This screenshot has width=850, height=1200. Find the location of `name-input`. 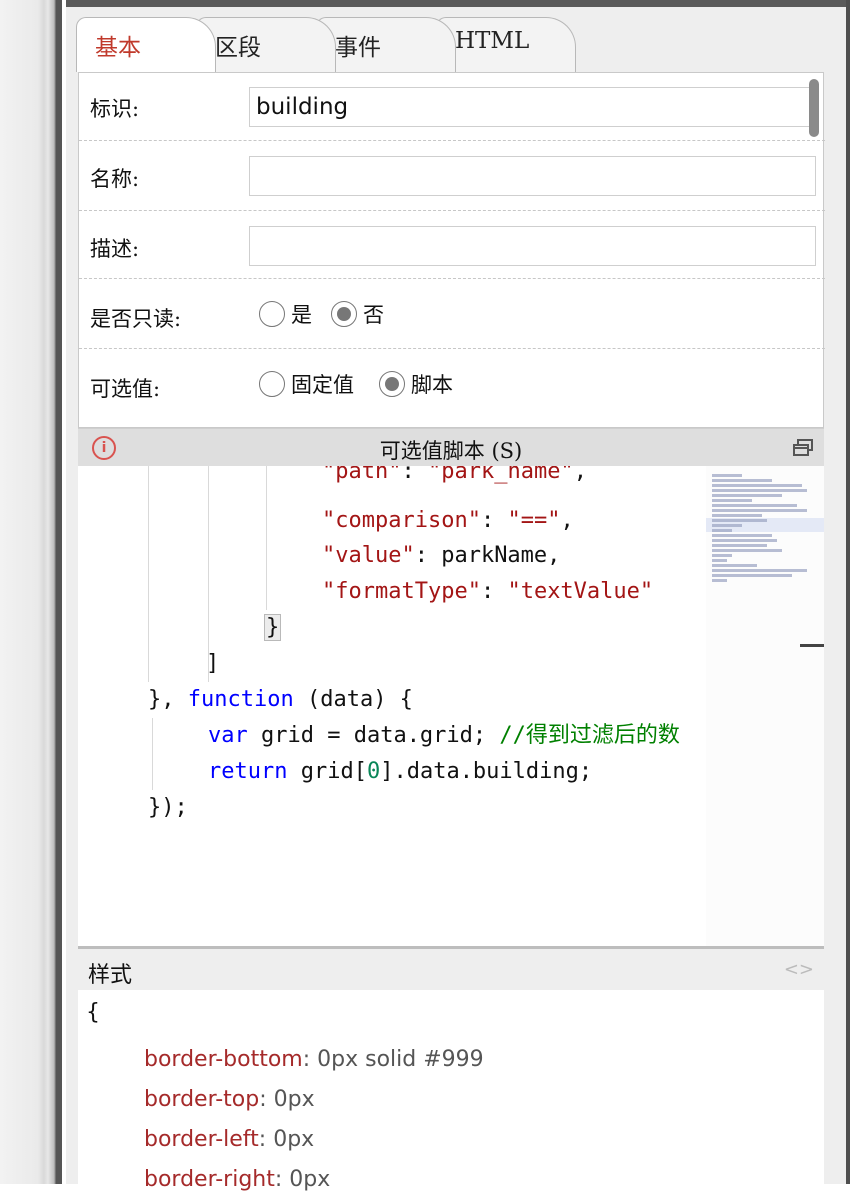

name-input is located at coordinates (532, 176).